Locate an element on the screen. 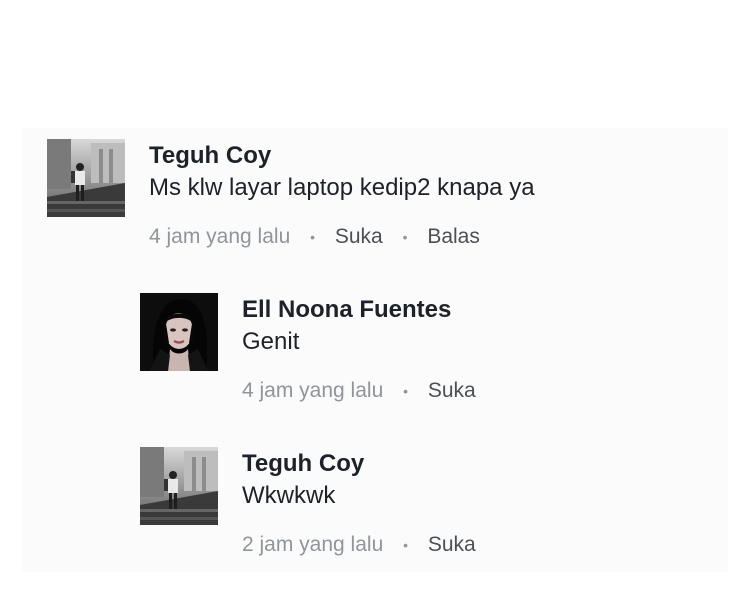  comment-text: Genit is located at coordinates (271, 341).